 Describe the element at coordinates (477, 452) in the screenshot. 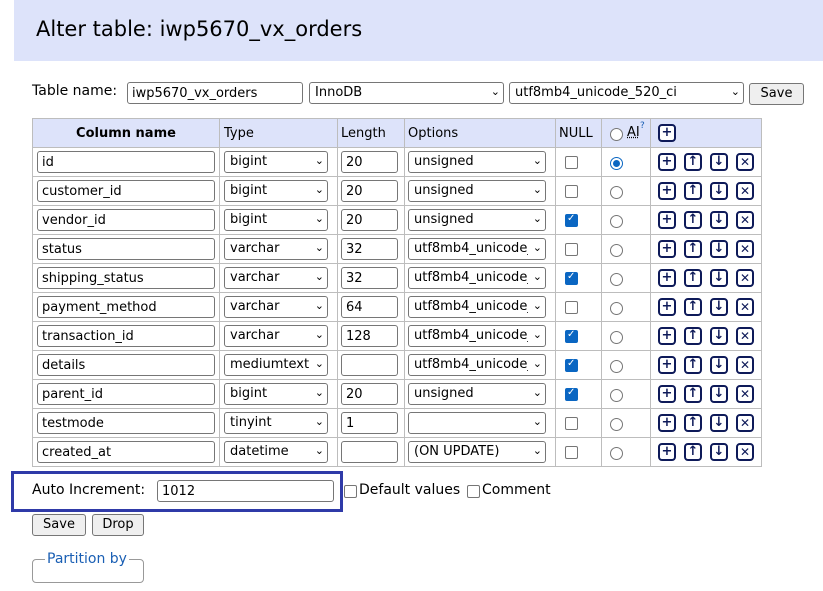

I see `options-select: (ON UPDATE) ⌄` at that location.